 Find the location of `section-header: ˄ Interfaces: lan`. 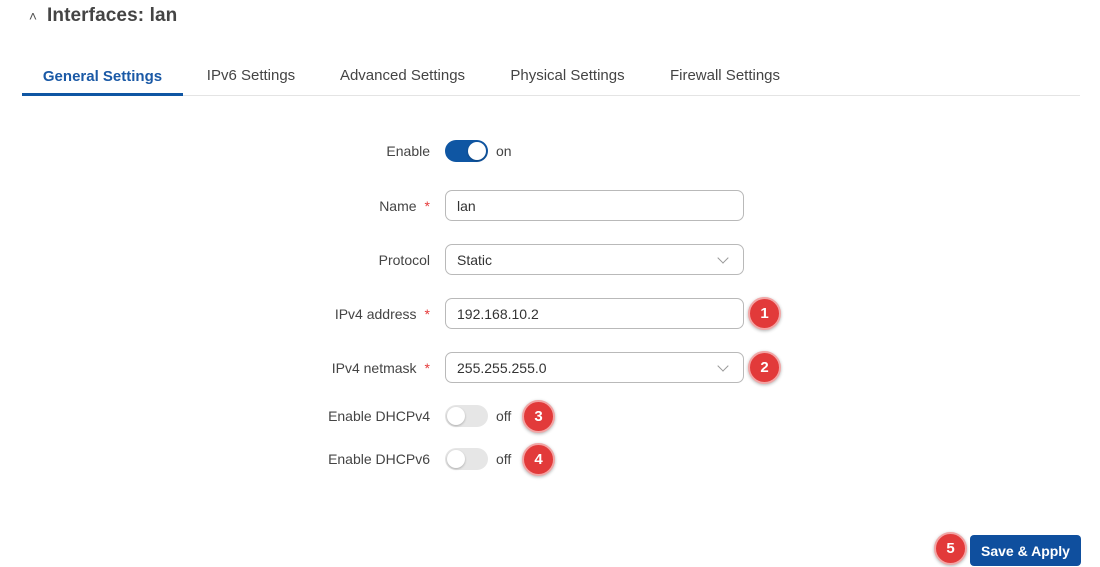

section-header: ˄ Interfaces: lan is located at coordinates (102, 16).